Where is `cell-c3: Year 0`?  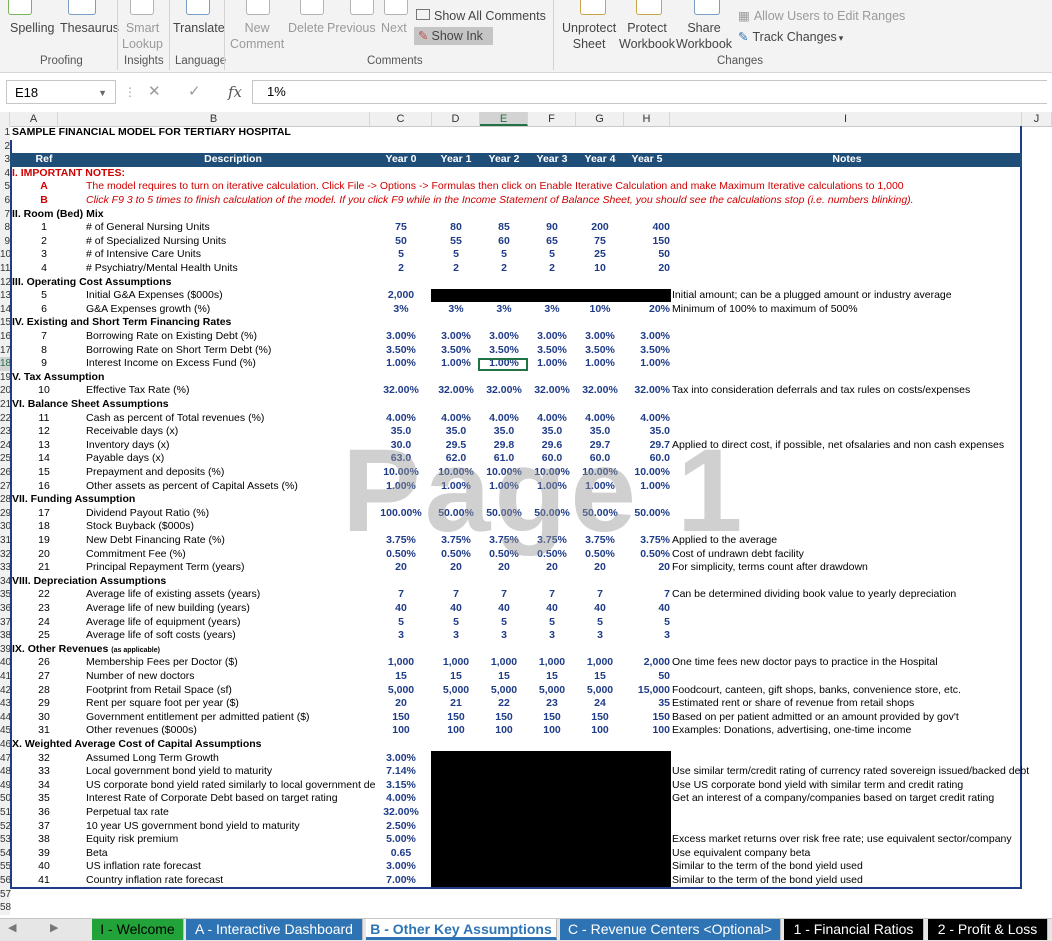
cell-c3: Year 0 is located at coordinates (401, 160).